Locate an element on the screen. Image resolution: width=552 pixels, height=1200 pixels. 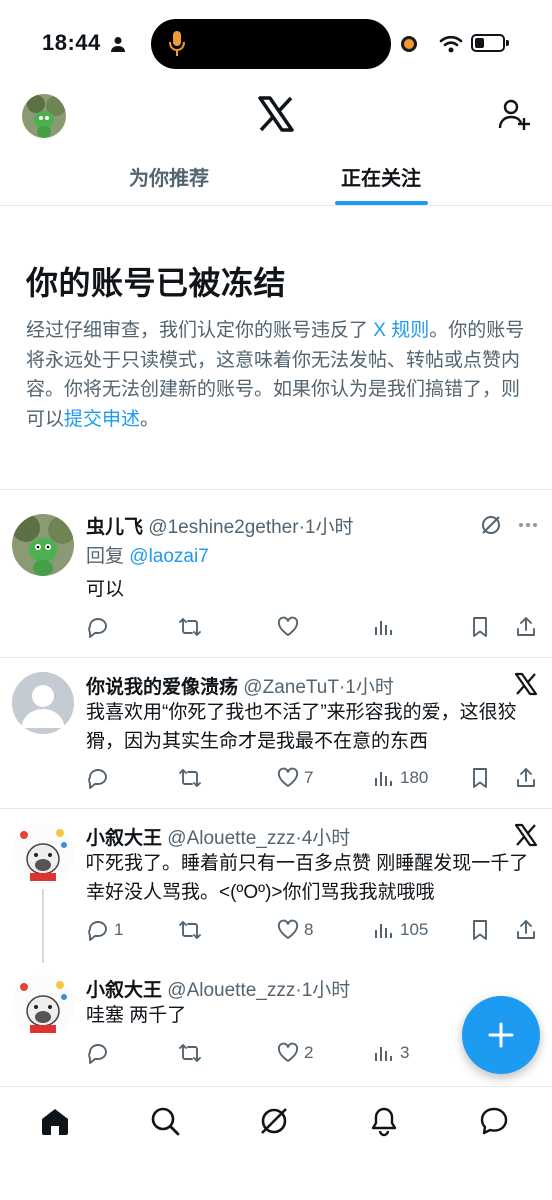
person-icon is located at coordinates (118, 44).